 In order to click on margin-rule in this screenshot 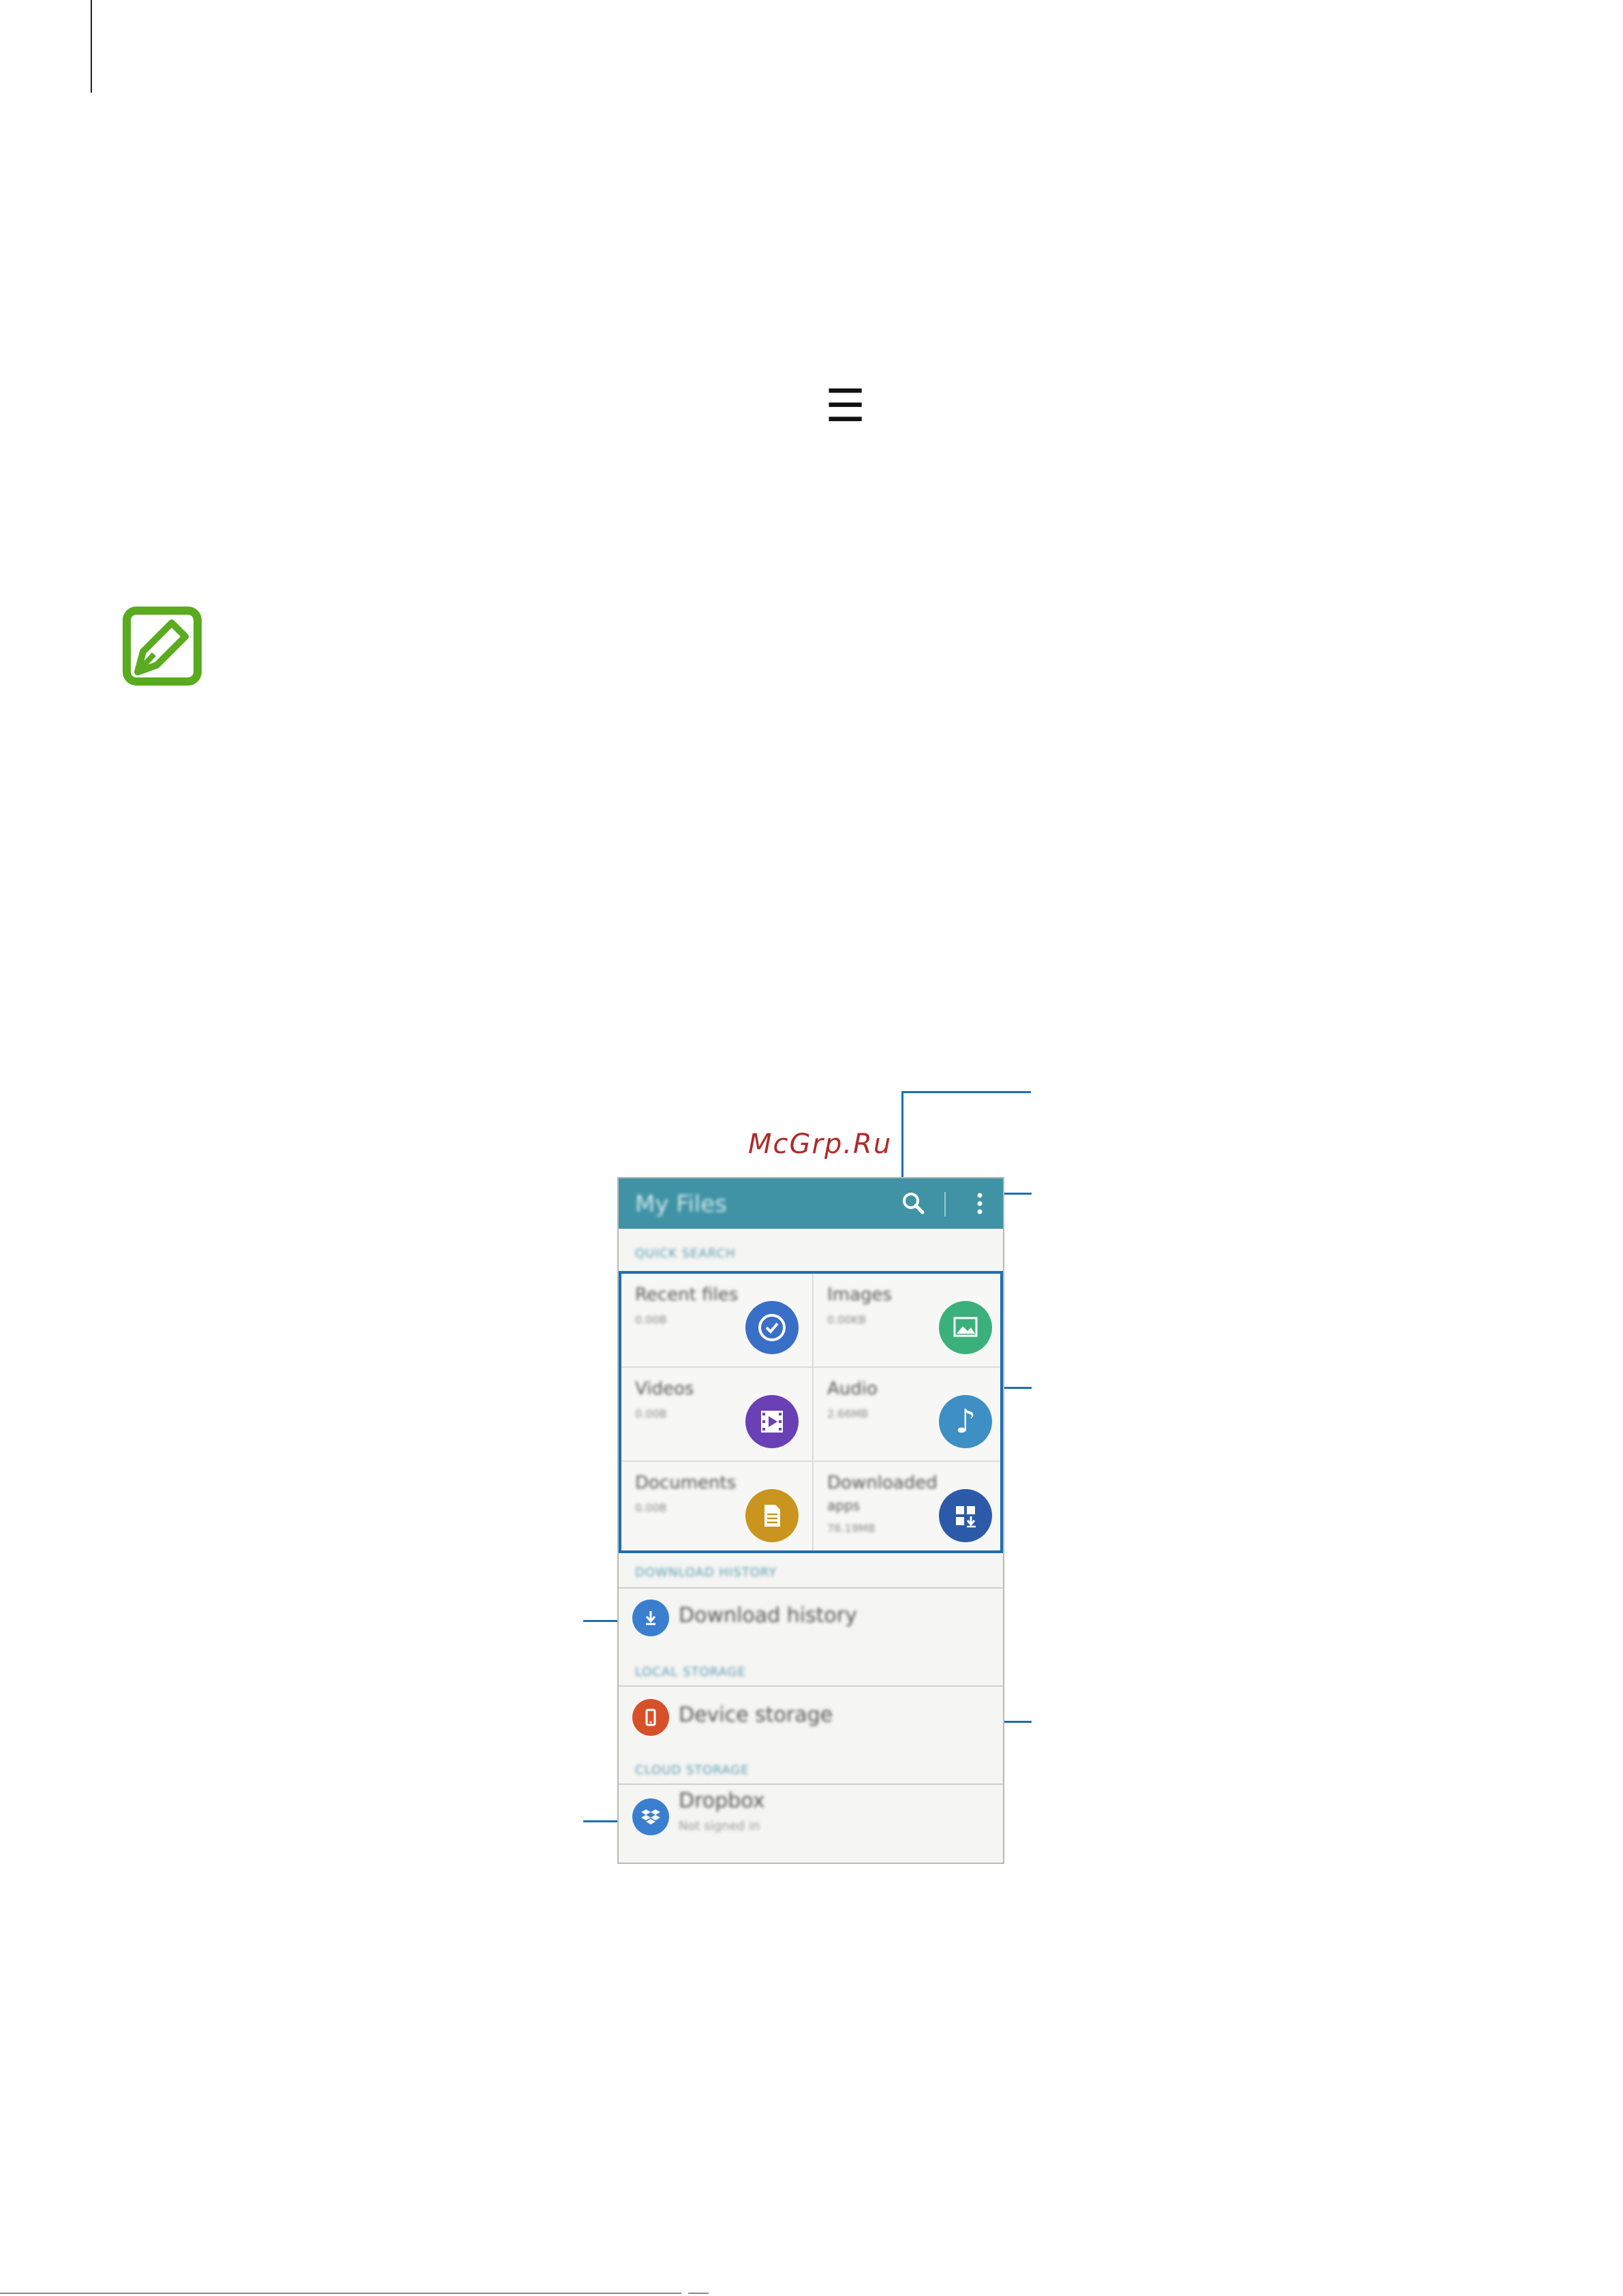, I will do `click(91, 47)`.